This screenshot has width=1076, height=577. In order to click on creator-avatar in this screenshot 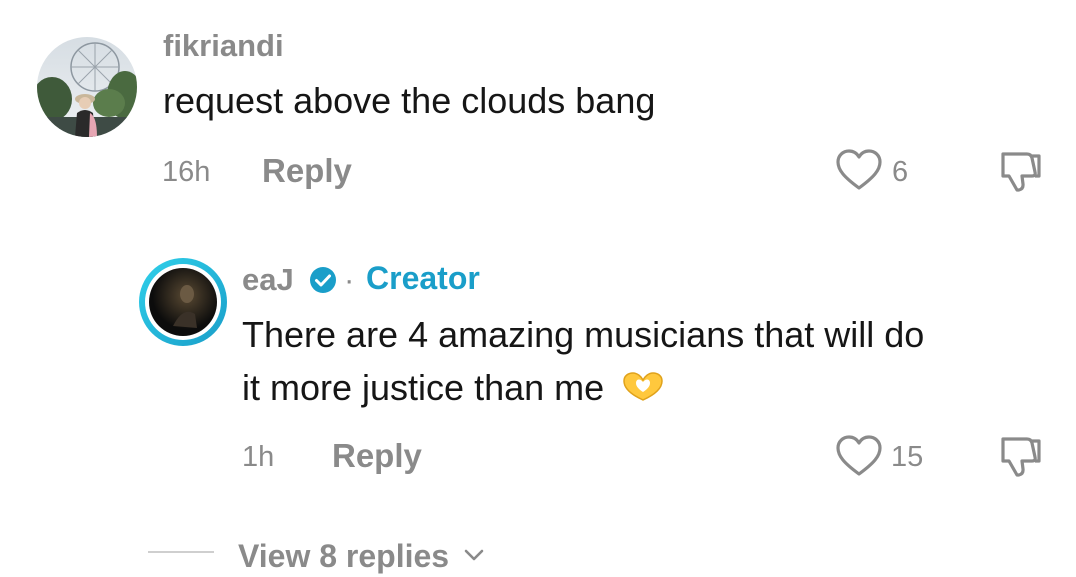, I will do `click(183, 302)`.